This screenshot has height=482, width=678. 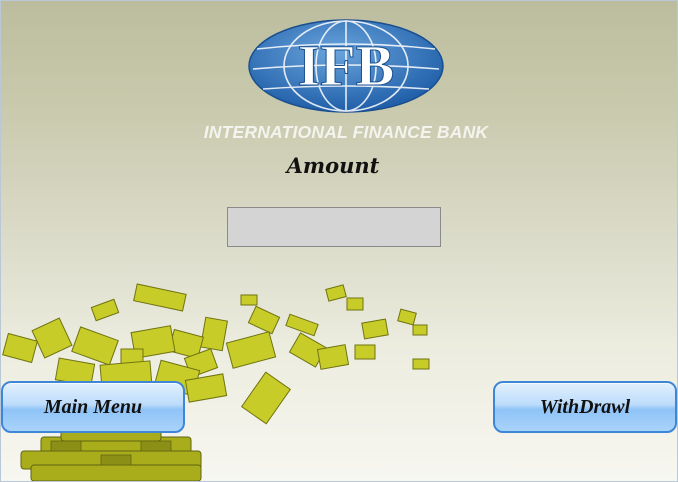 I want to click on bank-name: INTERNATIONAL FINANCE BANK, so click(x=346, y=132).